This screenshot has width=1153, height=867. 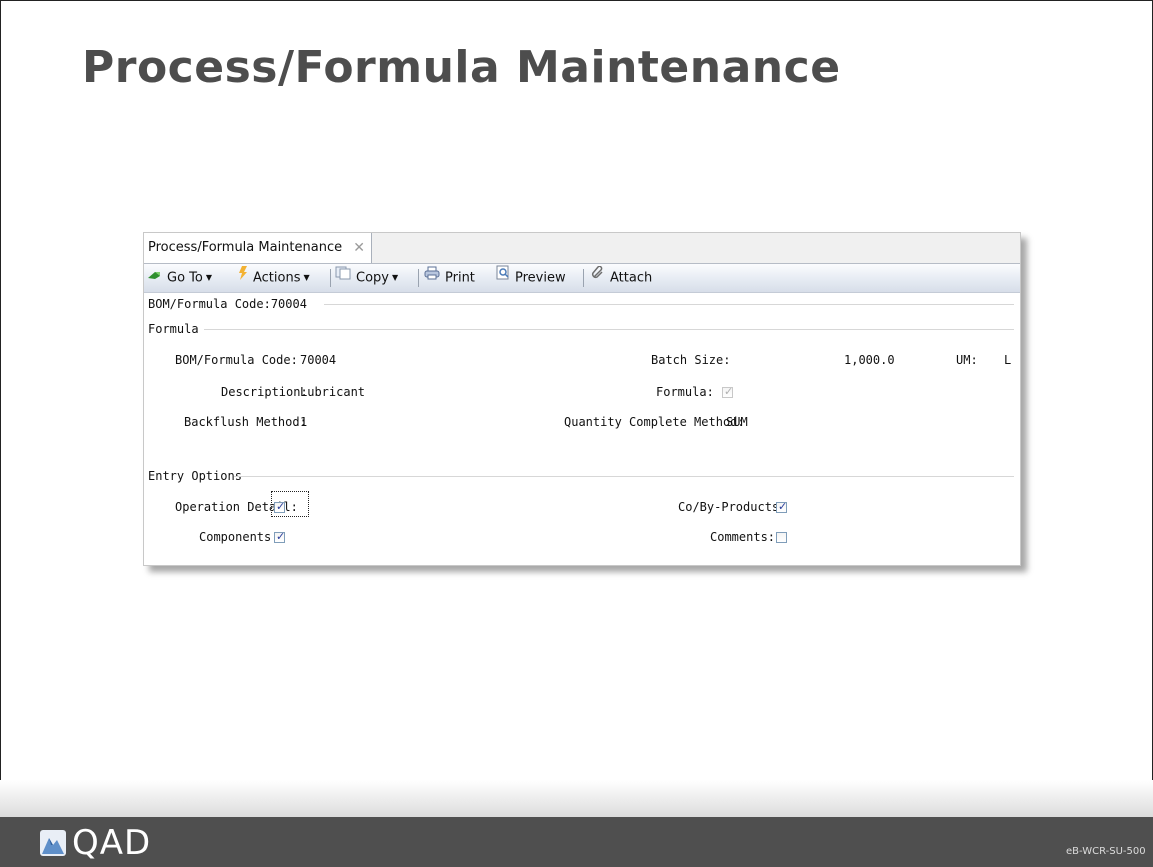 I want to click on tab-label: Process/Formula Maintenance, so click(x=245, y=247).